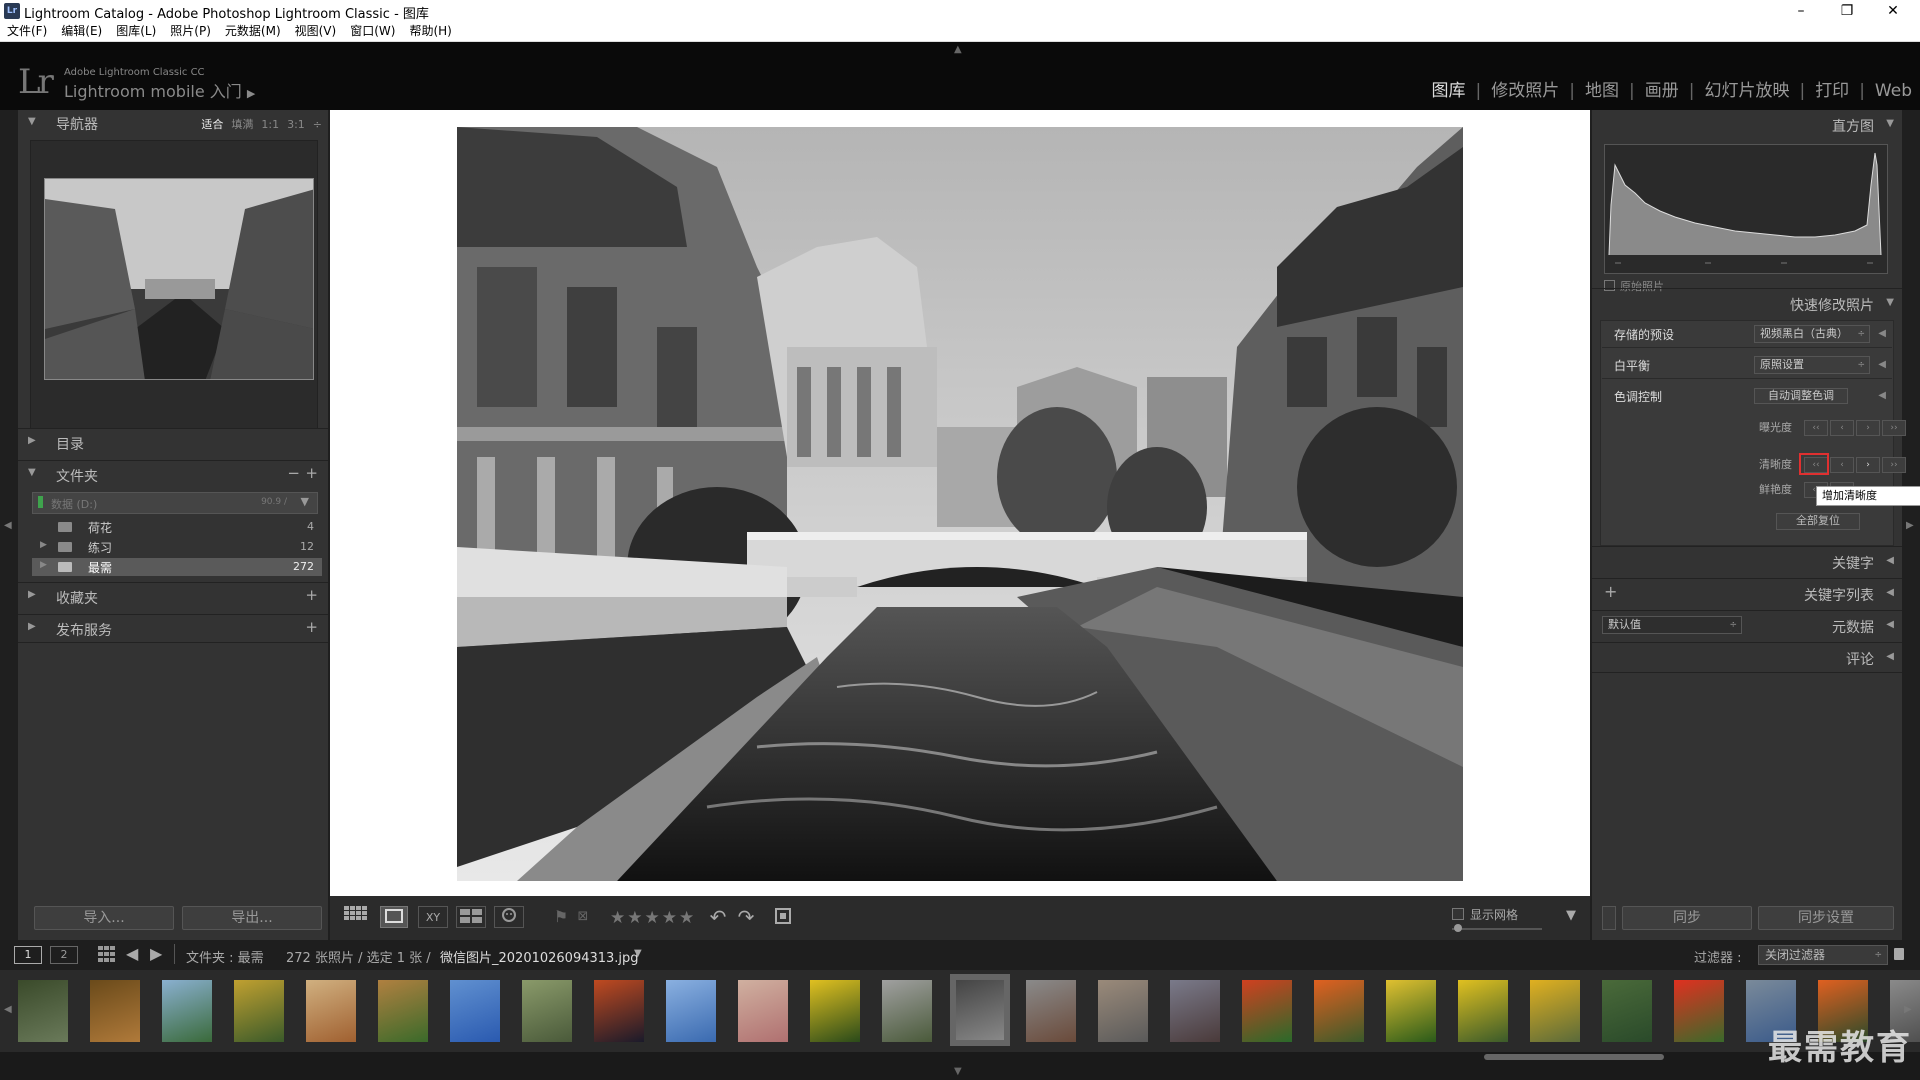  I want to click on rotate-left-icon: ↶, so click(718, 917).